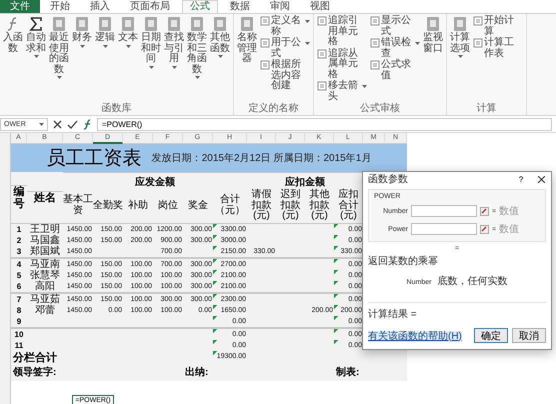  I want to click on table-cell-text: 11, so click(19, 345).